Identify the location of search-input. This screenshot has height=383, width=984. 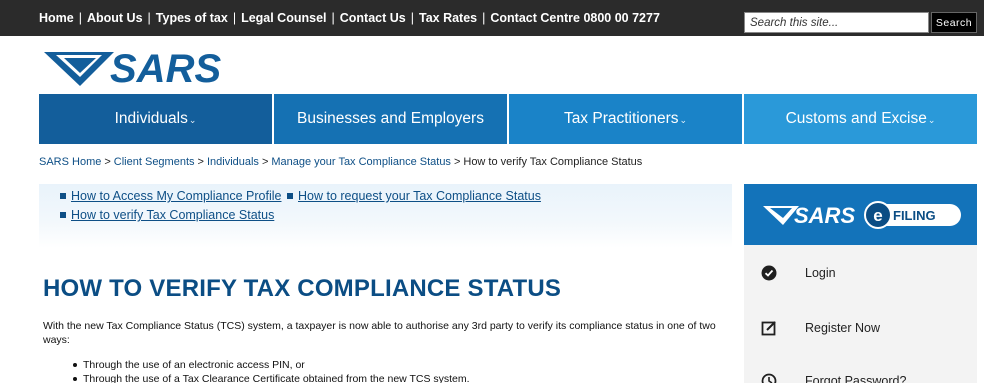
(836, 22).